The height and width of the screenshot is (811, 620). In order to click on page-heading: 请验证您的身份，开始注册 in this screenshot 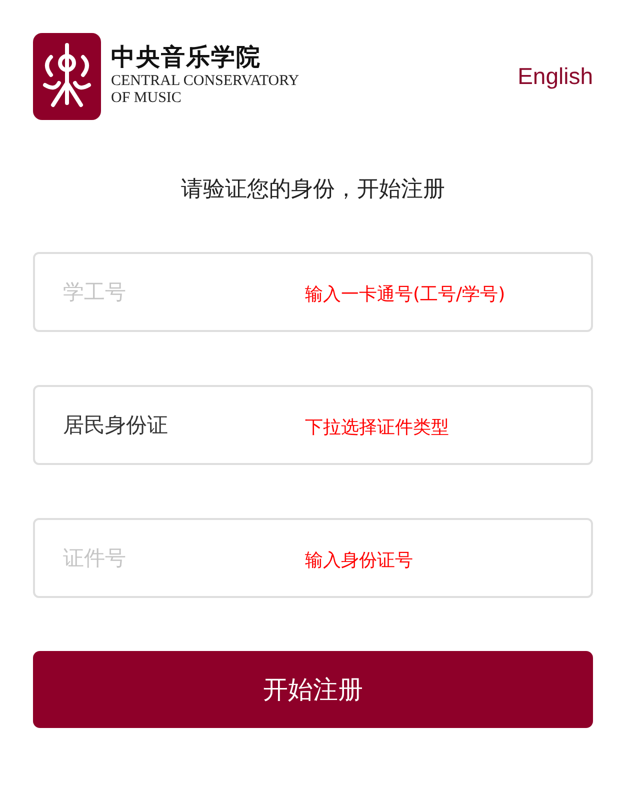, I will do `click(313, 190)`.